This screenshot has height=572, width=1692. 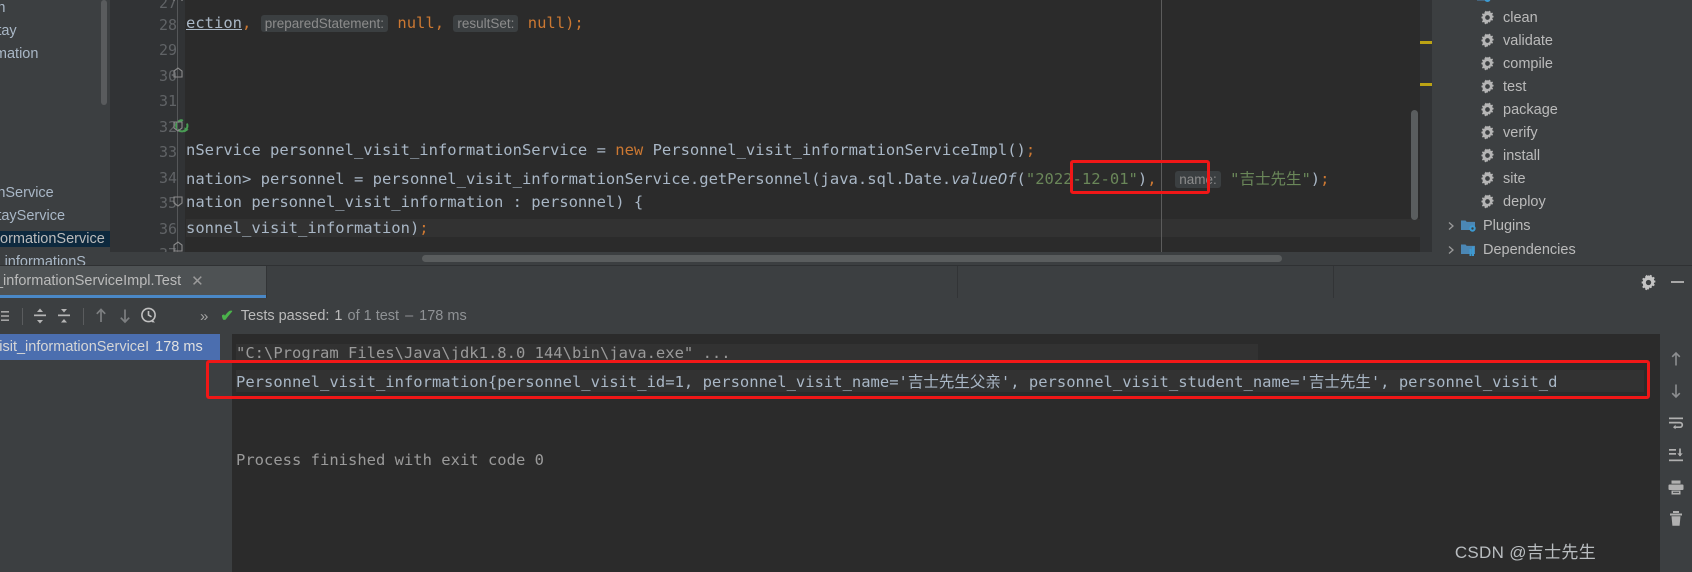 What do you see at coordinates (1030, 150) in the screenshot?
I see `token-l33-semi: ;` at bounding box center [1030, 150].